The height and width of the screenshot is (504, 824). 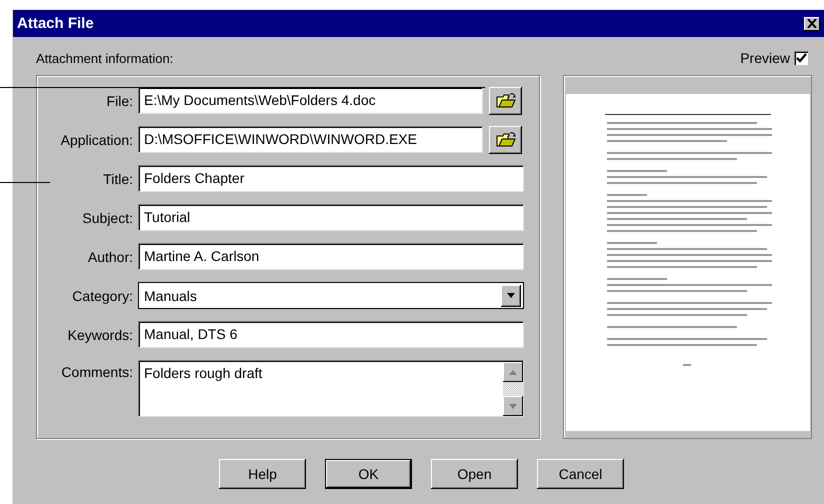 What do you see at coordinates (474, 474) in the screenshot?
I see `dialog-button: Open` at bounding box center [474, 474].